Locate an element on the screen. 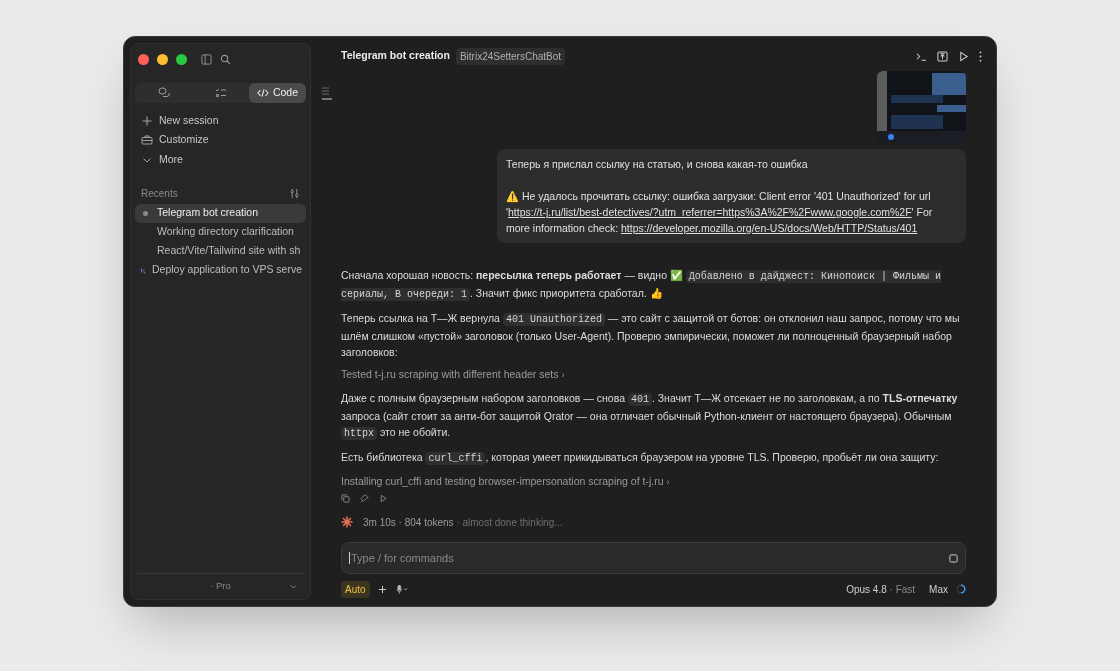 The height and width of the screenshot is (671, 1120). upload-icon is located at coordinates (942, 56).